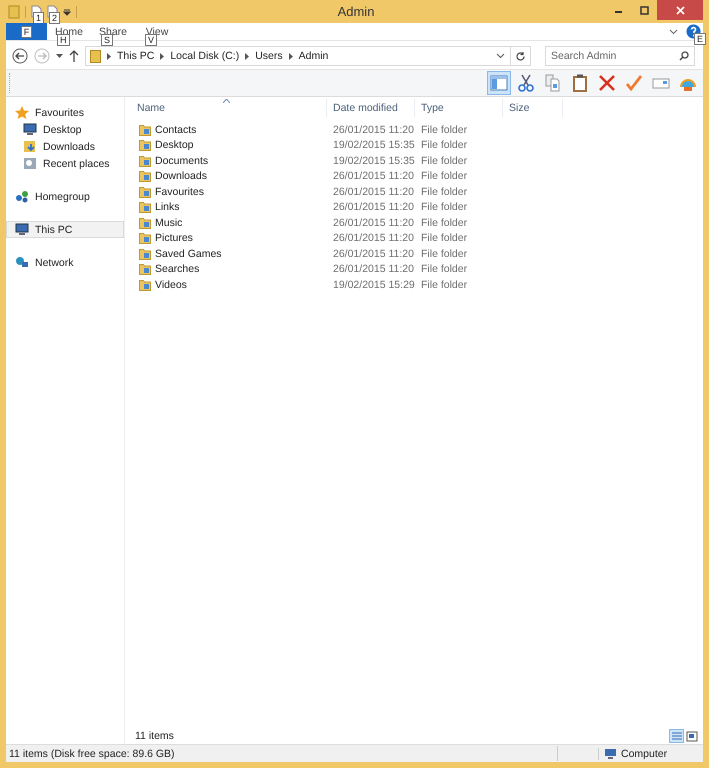  What do you see at coordinates (151, 40) in the screenshot?
I see `keytip: V` at bounding box center [151, 40].